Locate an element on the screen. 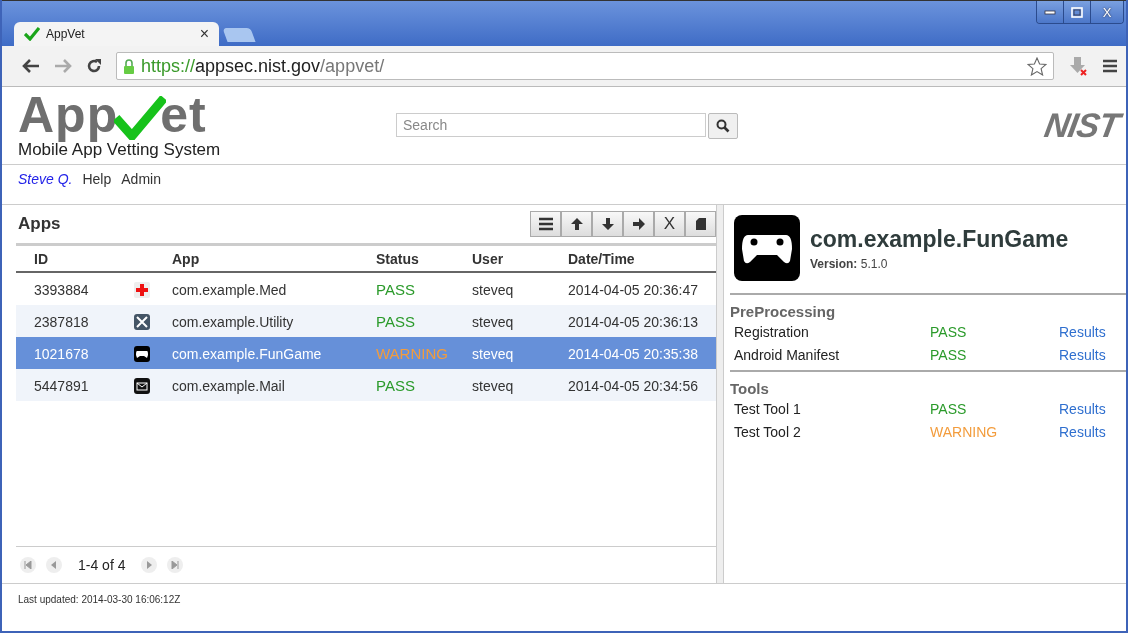  doc-button is located at coordinates (700, 224).